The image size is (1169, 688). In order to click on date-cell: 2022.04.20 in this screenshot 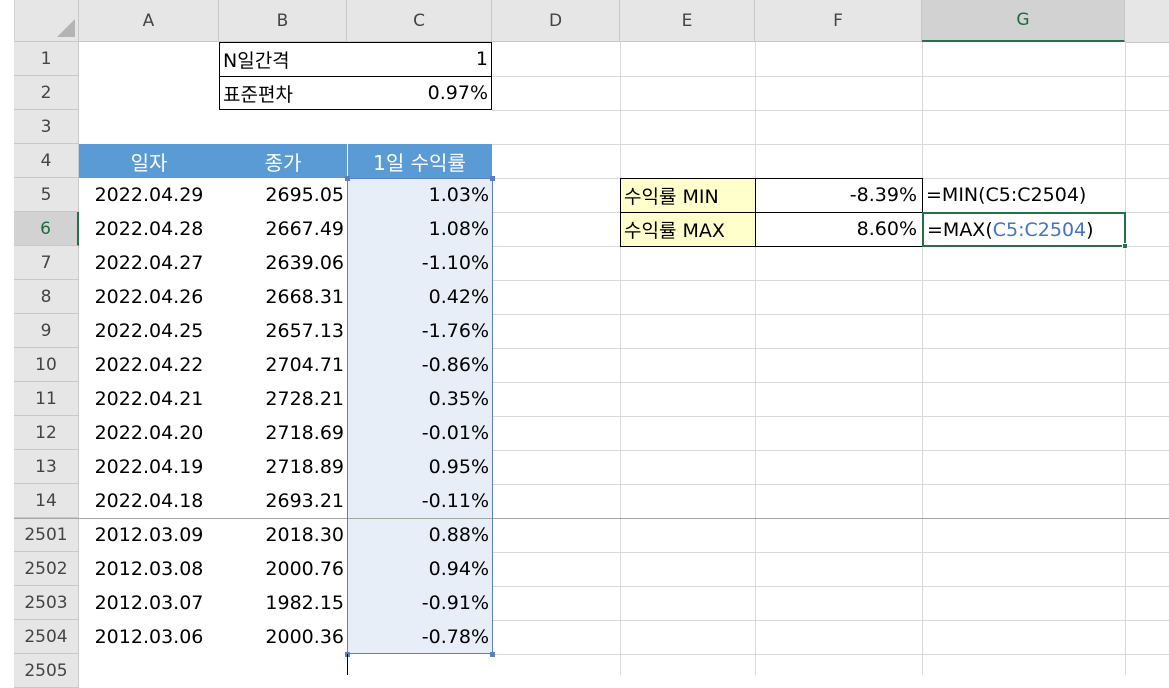, I will do `click(149, 433)`.